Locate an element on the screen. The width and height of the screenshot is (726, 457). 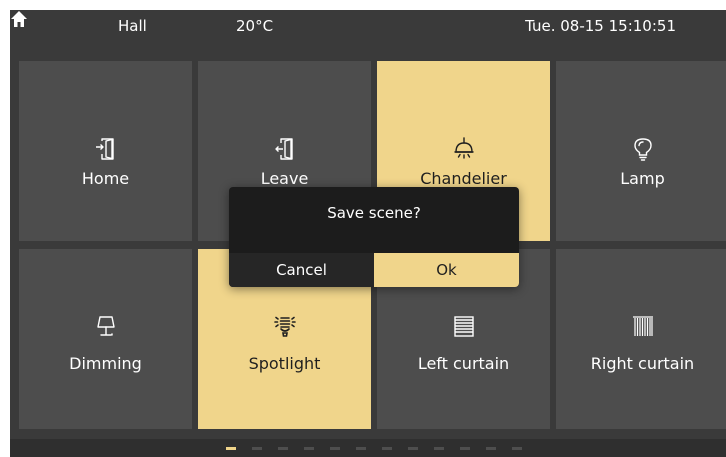
room-name: Hall is located at coordinates (132, 26).